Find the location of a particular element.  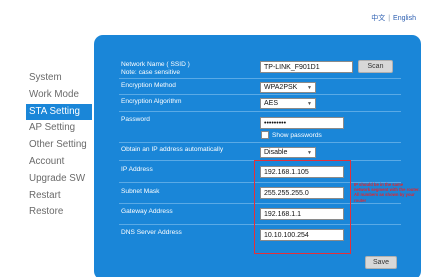

language-switcher: 中文 | English is located at coordinates (393, 18).